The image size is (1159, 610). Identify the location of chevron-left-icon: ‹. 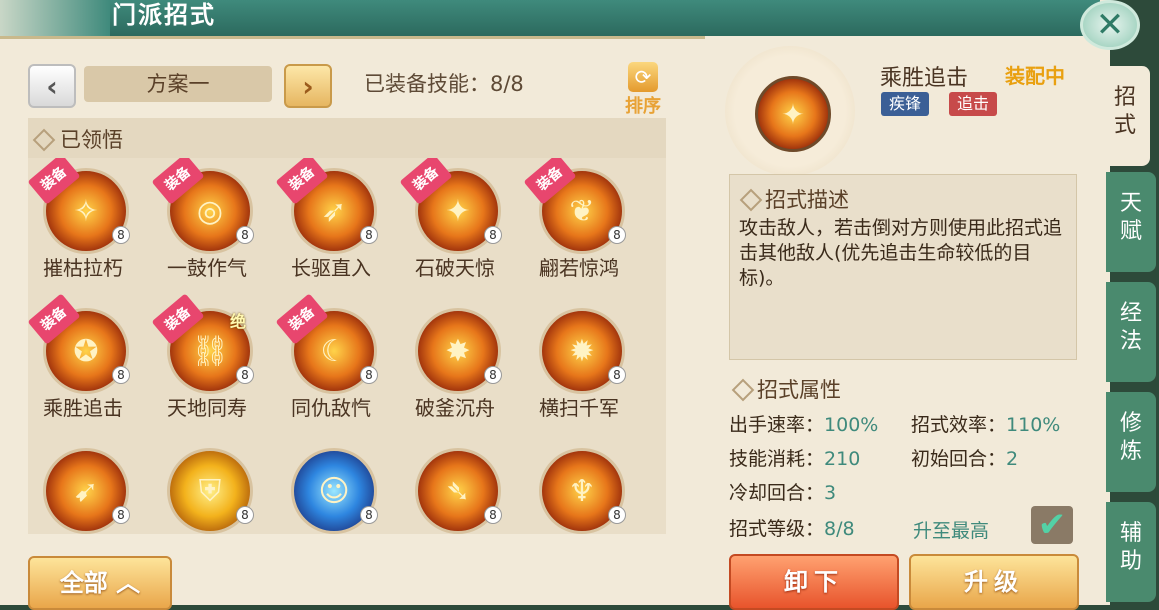
(52, 86).